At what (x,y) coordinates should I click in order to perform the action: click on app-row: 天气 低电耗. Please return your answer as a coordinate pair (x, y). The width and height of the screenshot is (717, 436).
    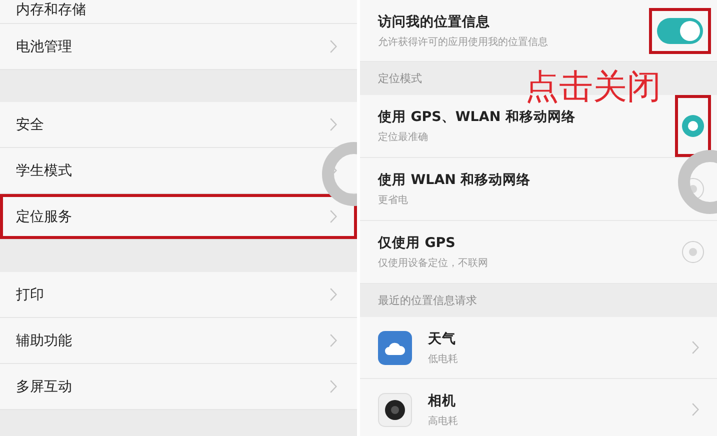
    Looking at the image, I should click on (538, 348).